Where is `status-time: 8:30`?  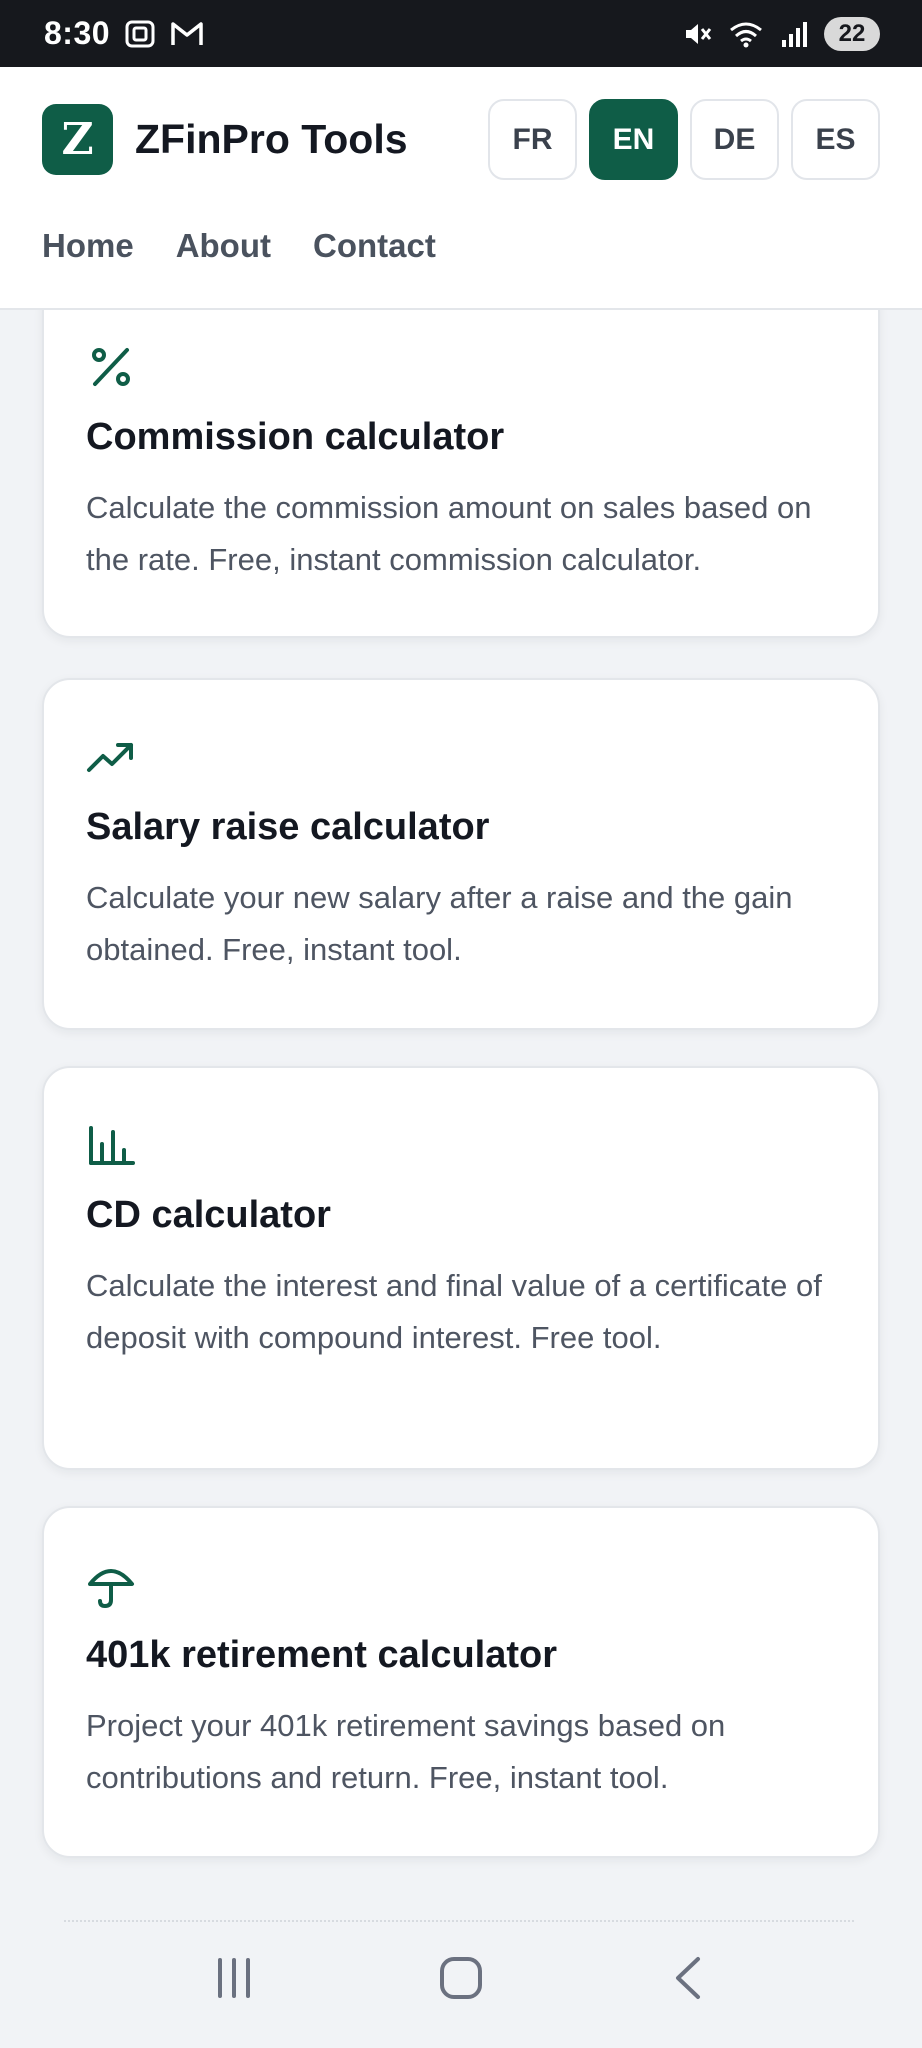 status-time: 8:30 is located at coordinates (77, 33).